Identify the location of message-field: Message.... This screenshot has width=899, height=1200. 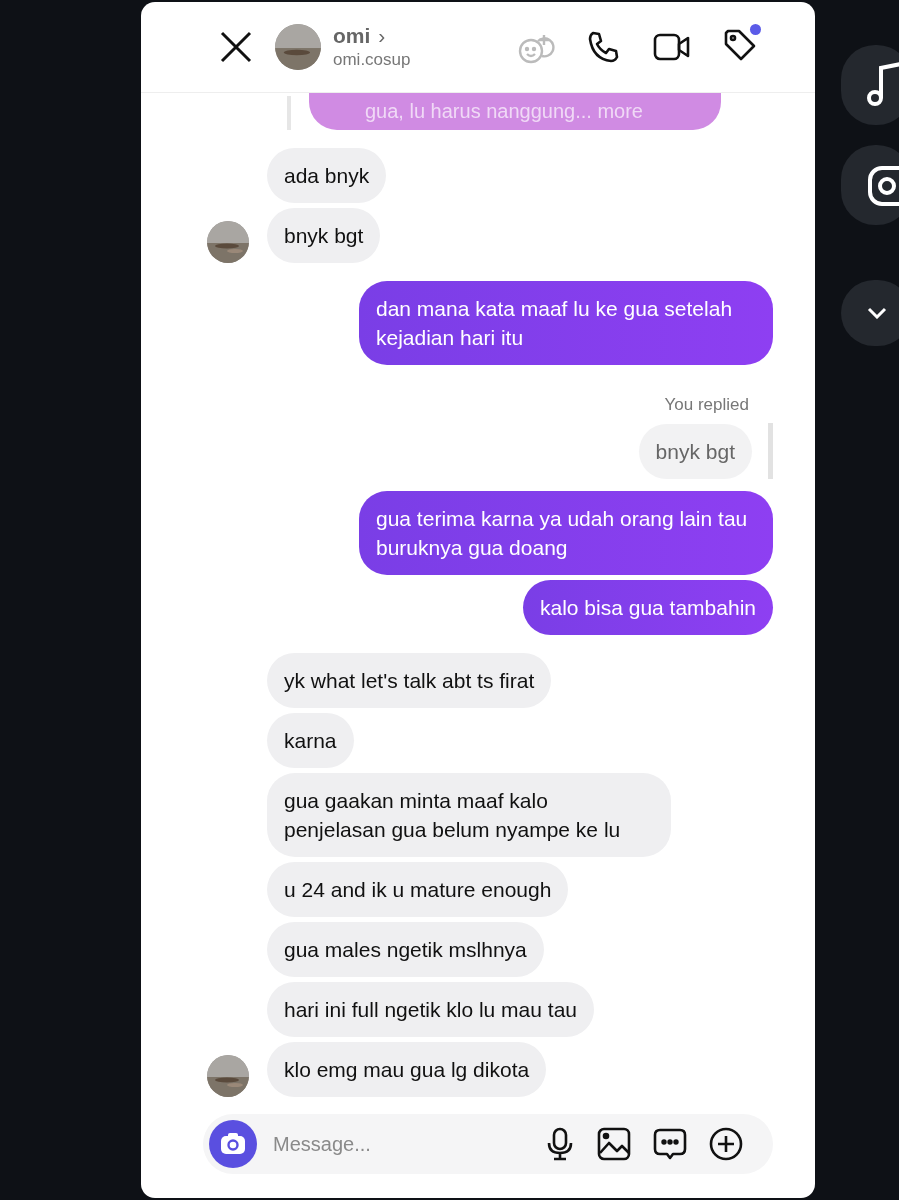
(398, 1144).